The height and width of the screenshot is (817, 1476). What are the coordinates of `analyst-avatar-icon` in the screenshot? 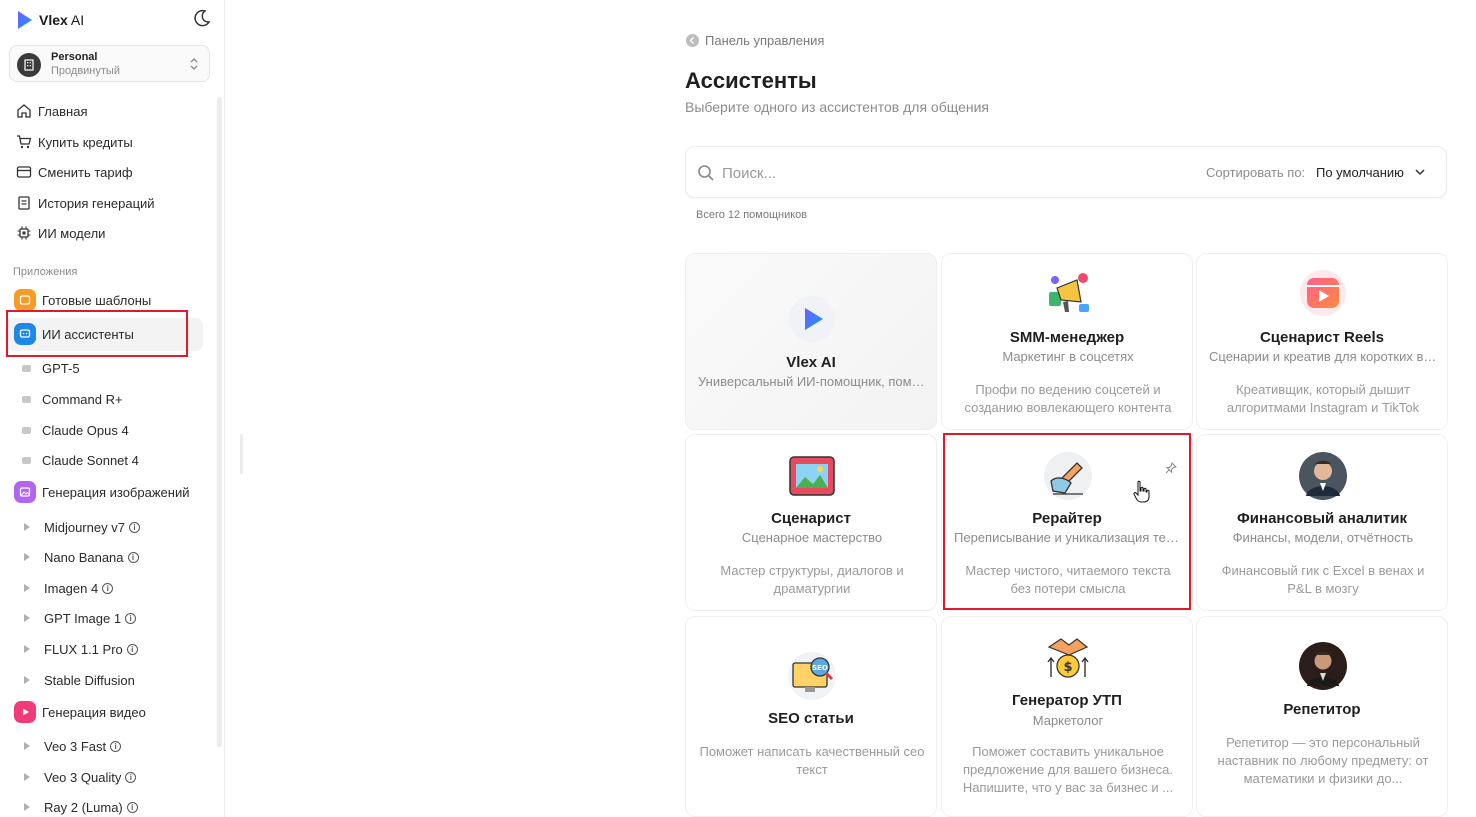 It's located at (1323, 476).